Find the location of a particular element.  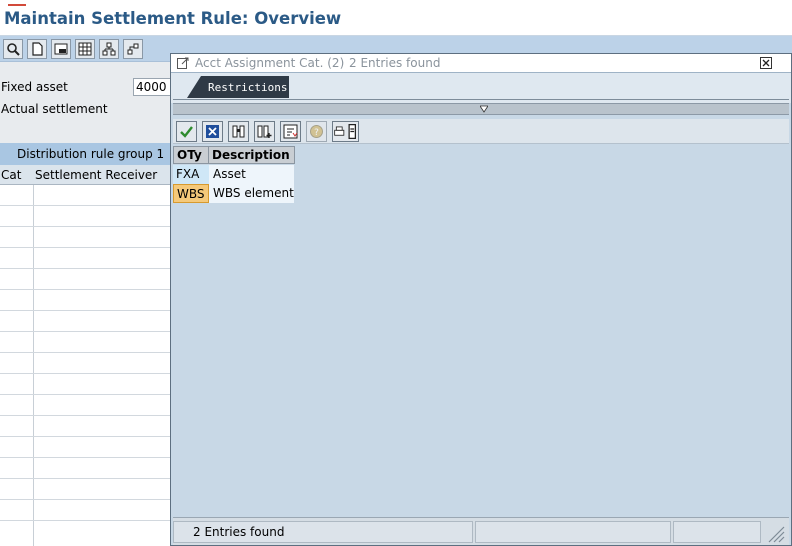

table-grid-button is located at coordinates (85, 49).